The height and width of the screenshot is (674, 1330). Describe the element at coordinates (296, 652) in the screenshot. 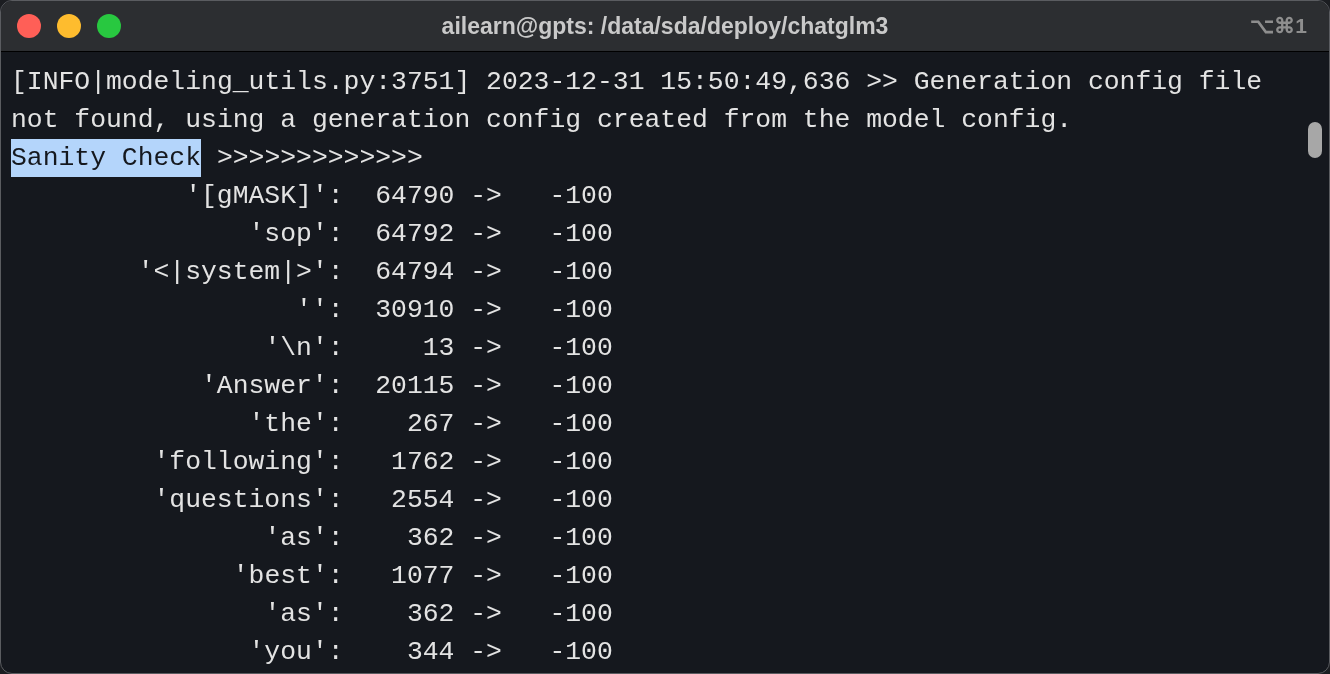

I see `token-text: 'you':` at that location.